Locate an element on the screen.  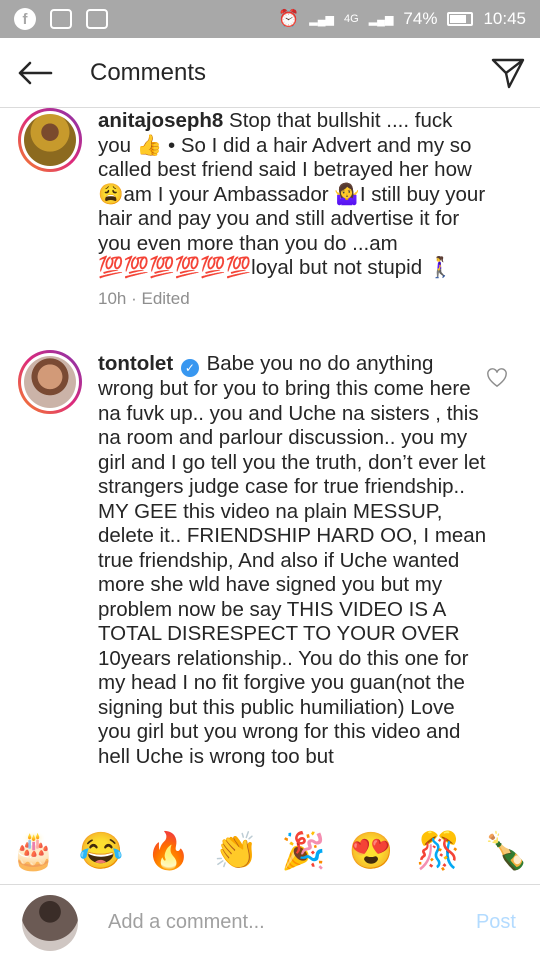
birthday-cake-emoji-button: 🎂 is located at coordinates (33, 851).